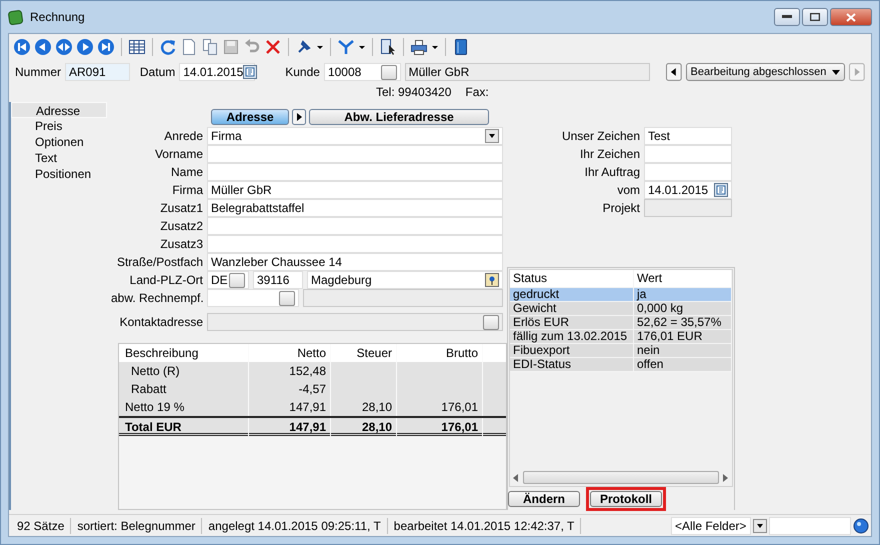  What do you see at coordinates (683, 322) in the screenshot?
I see `table-cell: 52,62 = 35,57%` at bounding box center [683, 322].